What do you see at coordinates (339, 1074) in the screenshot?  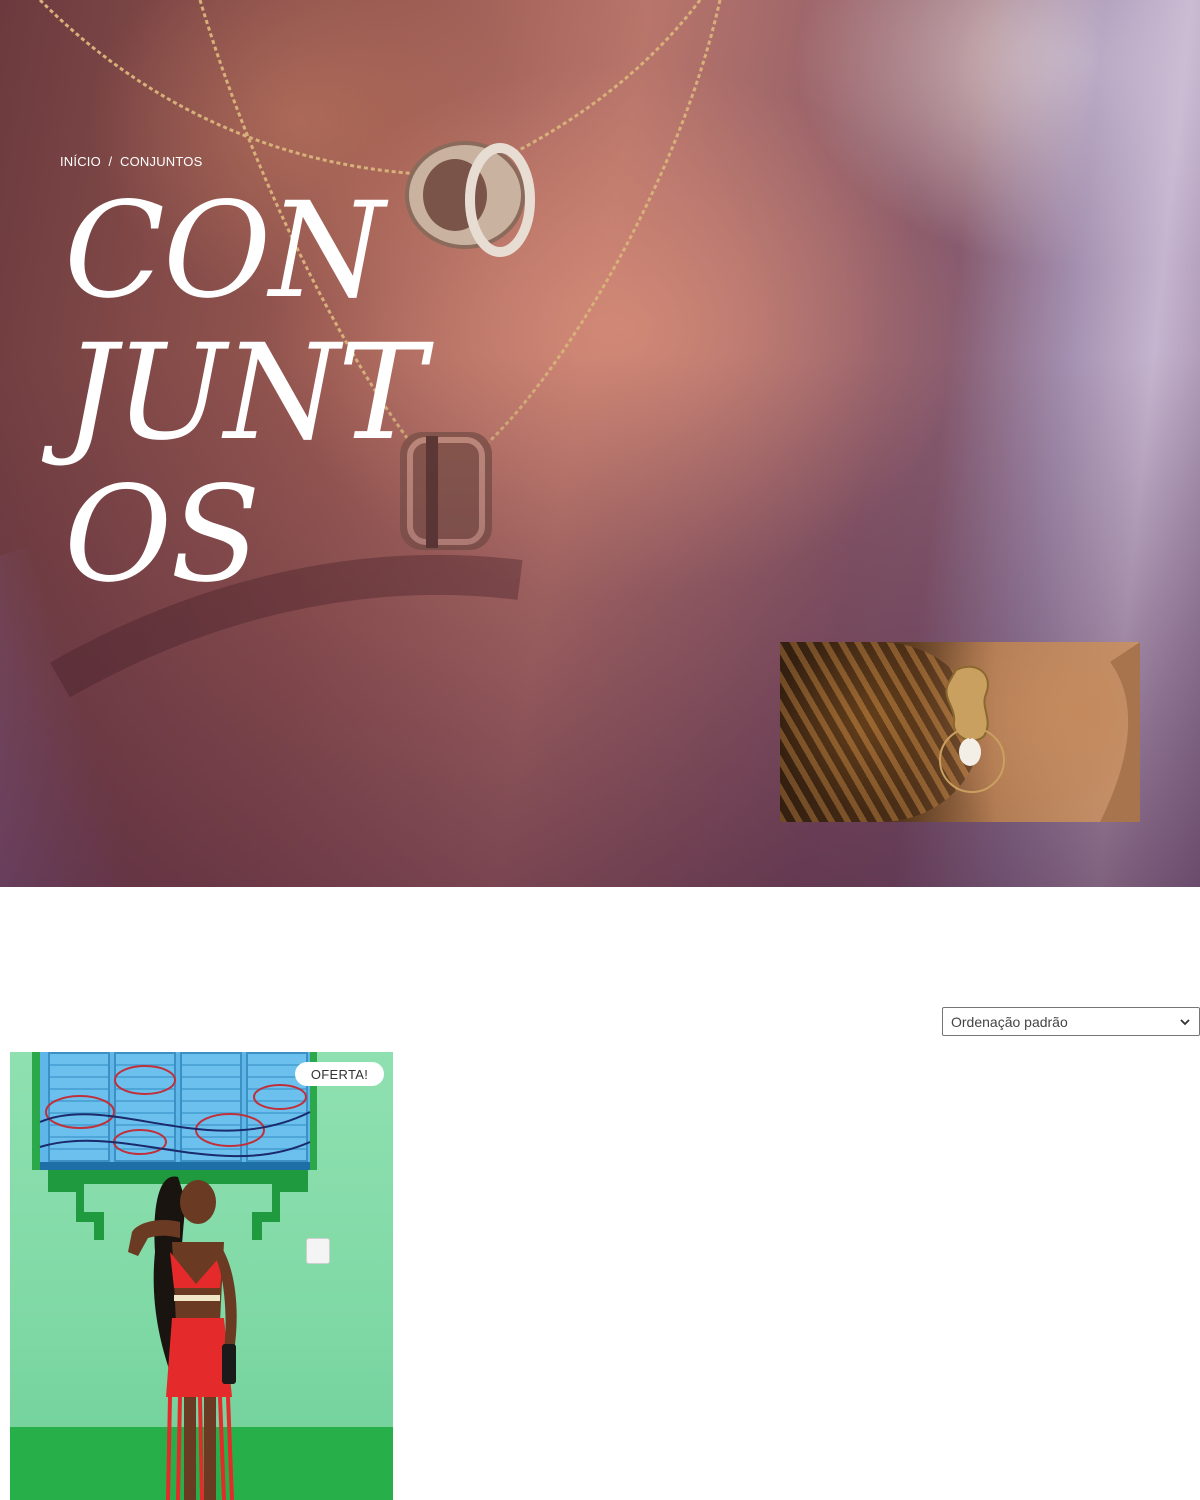 I see `sale-badge: OFERTA!` at bounding box center [339, 1074].